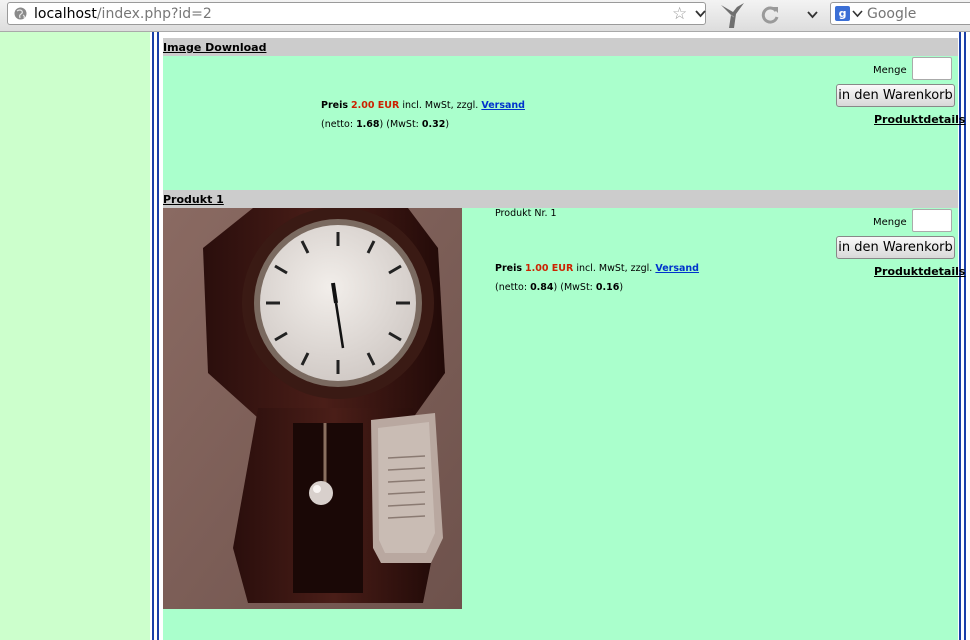 The image size is (970, 640). What do you see at coordinates (700, 13) in the screenshot?
I see `url-dropdown-icon` at bounding box center [700, 13].